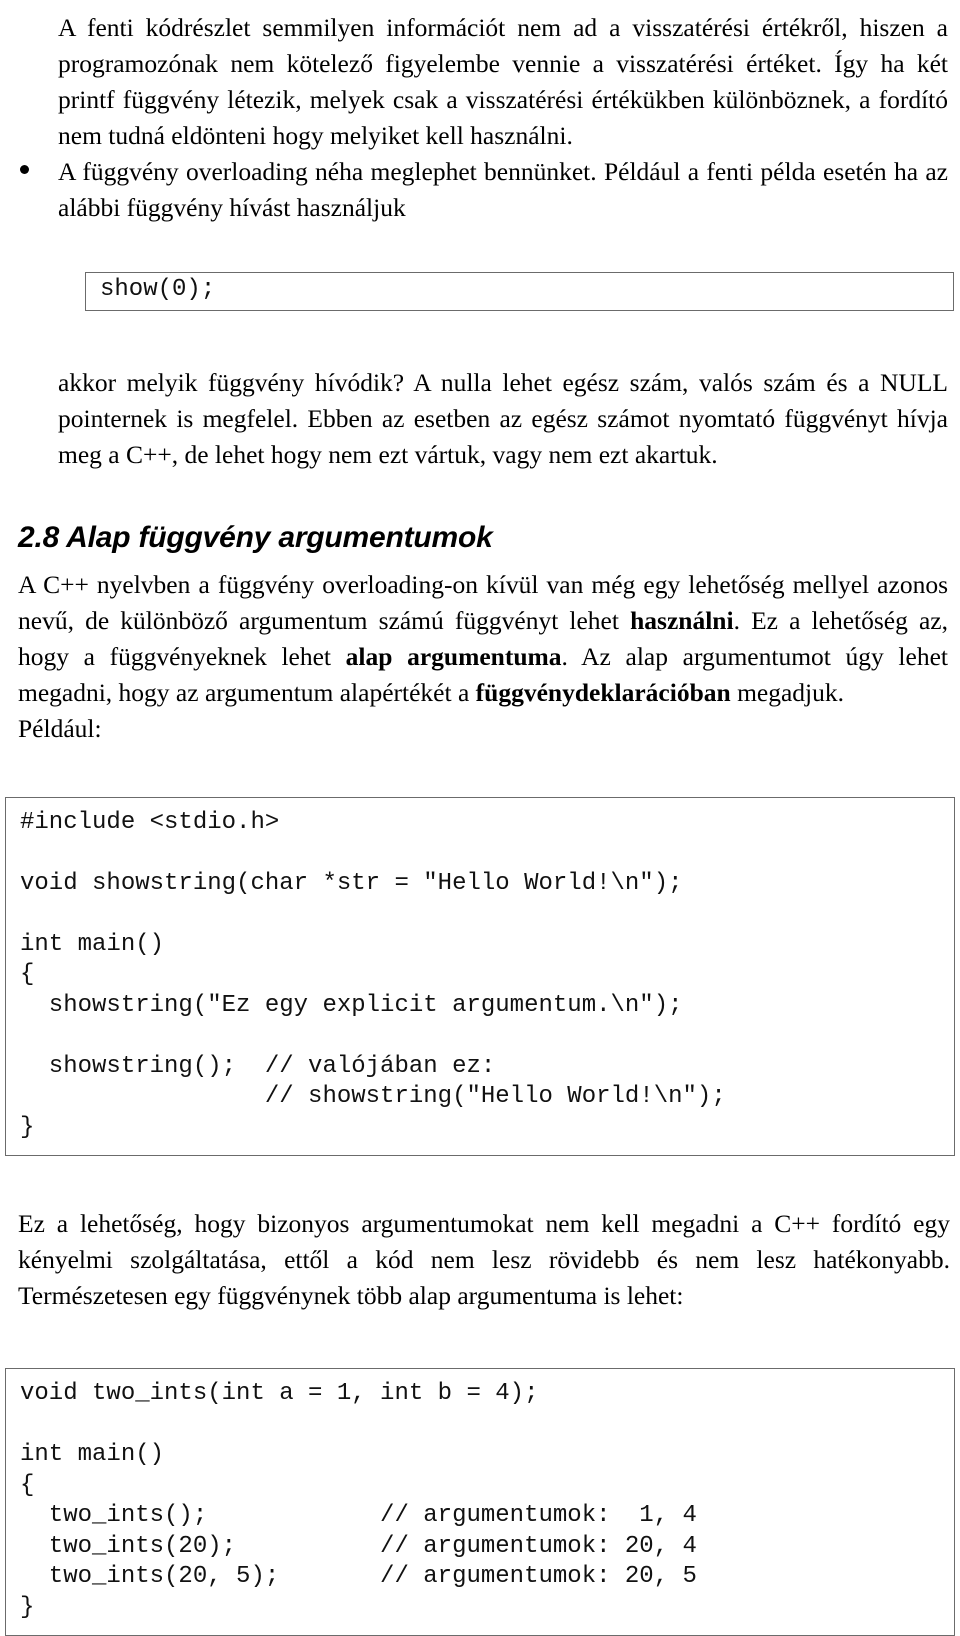  What do you see at coordinates (255, 537) in the screenshot?
I see `section-heading-2-8: 2.8 Alap függvény argumentumok` at bounding box center [255, 537].